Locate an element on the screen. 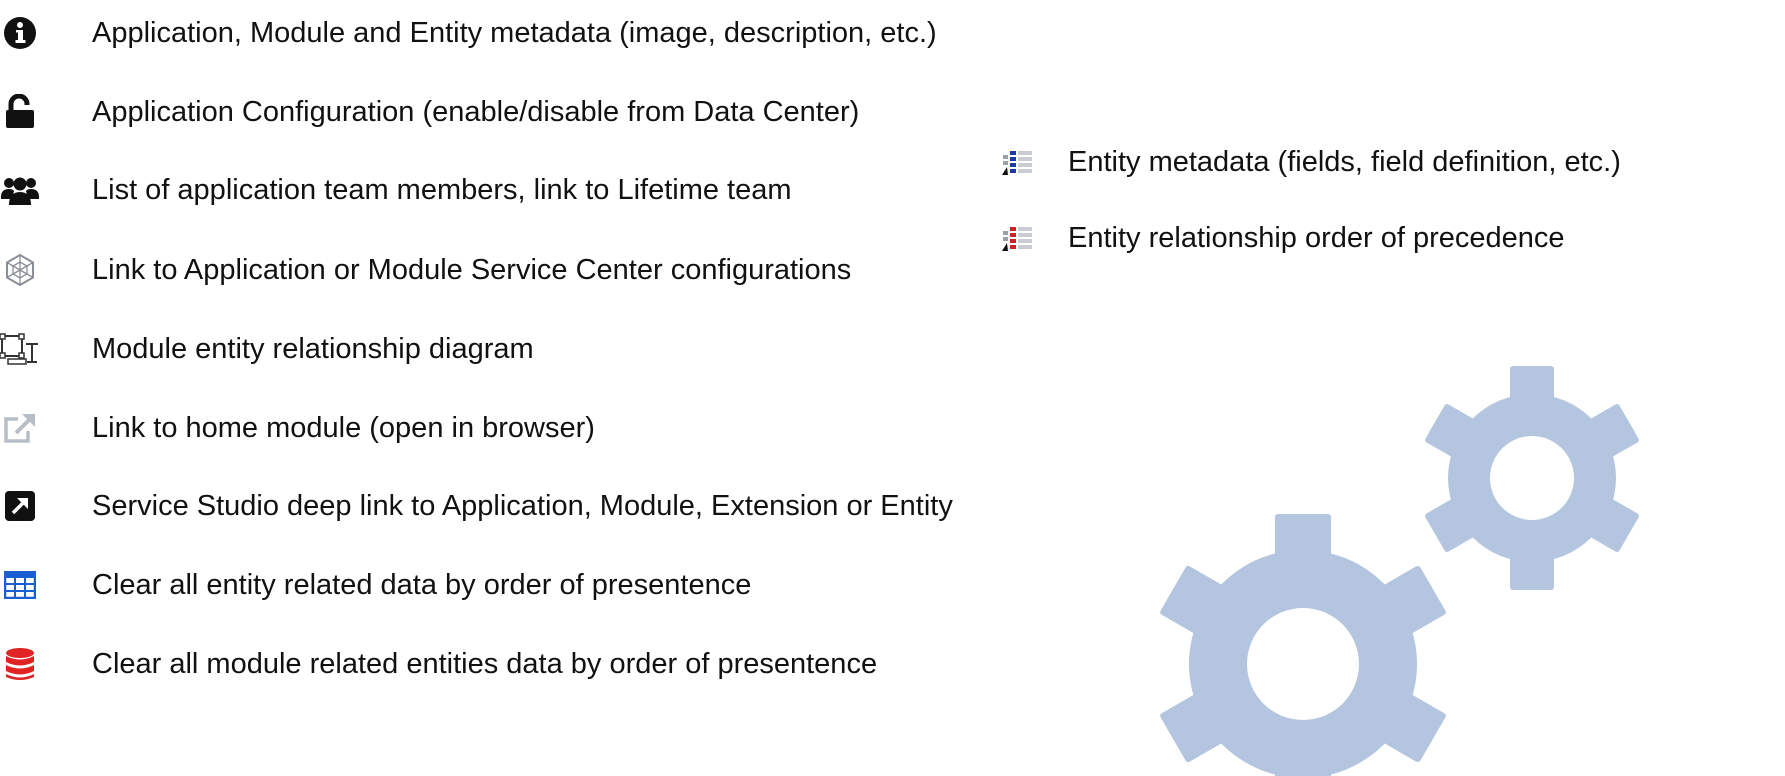  gears-illustration is located at coordinates (1399, 571).